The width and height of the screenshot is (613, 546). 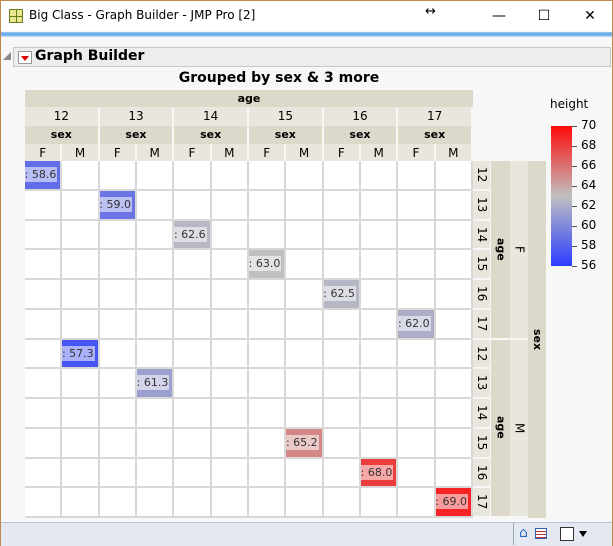 I want to click on heatmap-filled-cell: Mean: 65.2, so click(x=304, y=442).